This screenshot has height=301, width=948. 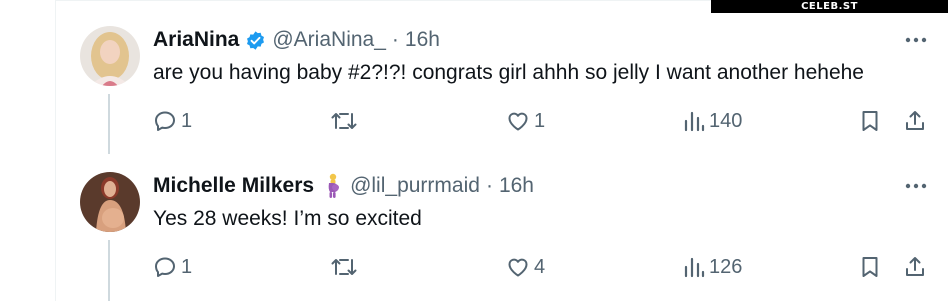 I want to click on tweet-header: AriaNina @AriaNina_ · 16h, so click(x=296, y=40).